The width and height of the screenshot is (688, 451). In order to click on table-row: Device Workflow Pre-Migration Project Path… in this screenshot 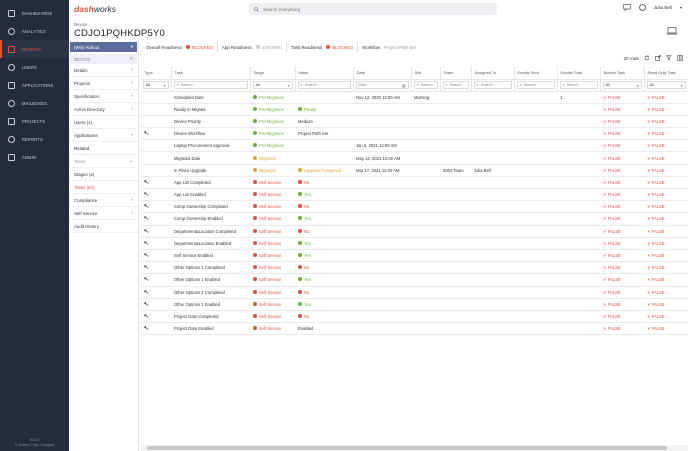, I will do `click(414, 134)`.